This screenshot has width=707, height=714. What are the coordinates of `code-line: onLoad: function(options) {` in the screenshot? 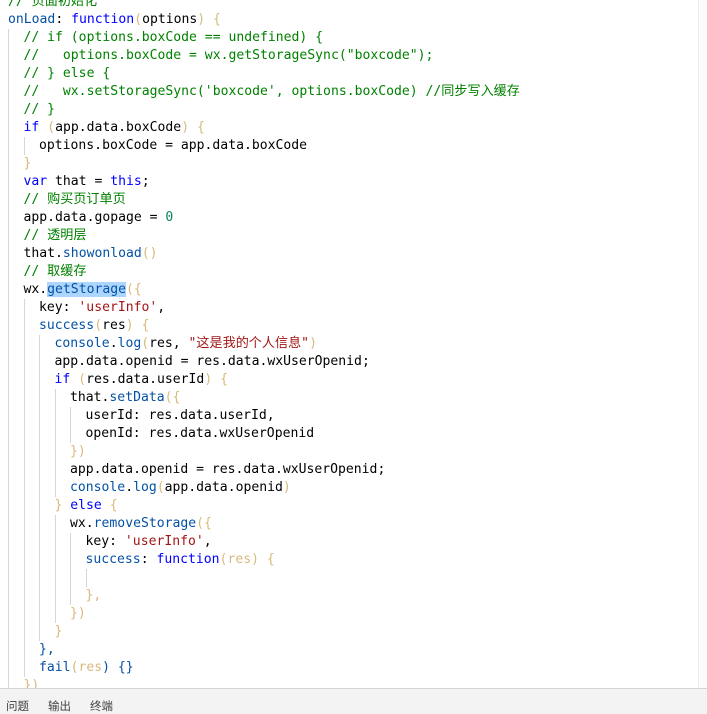 It's located at (353, 20).